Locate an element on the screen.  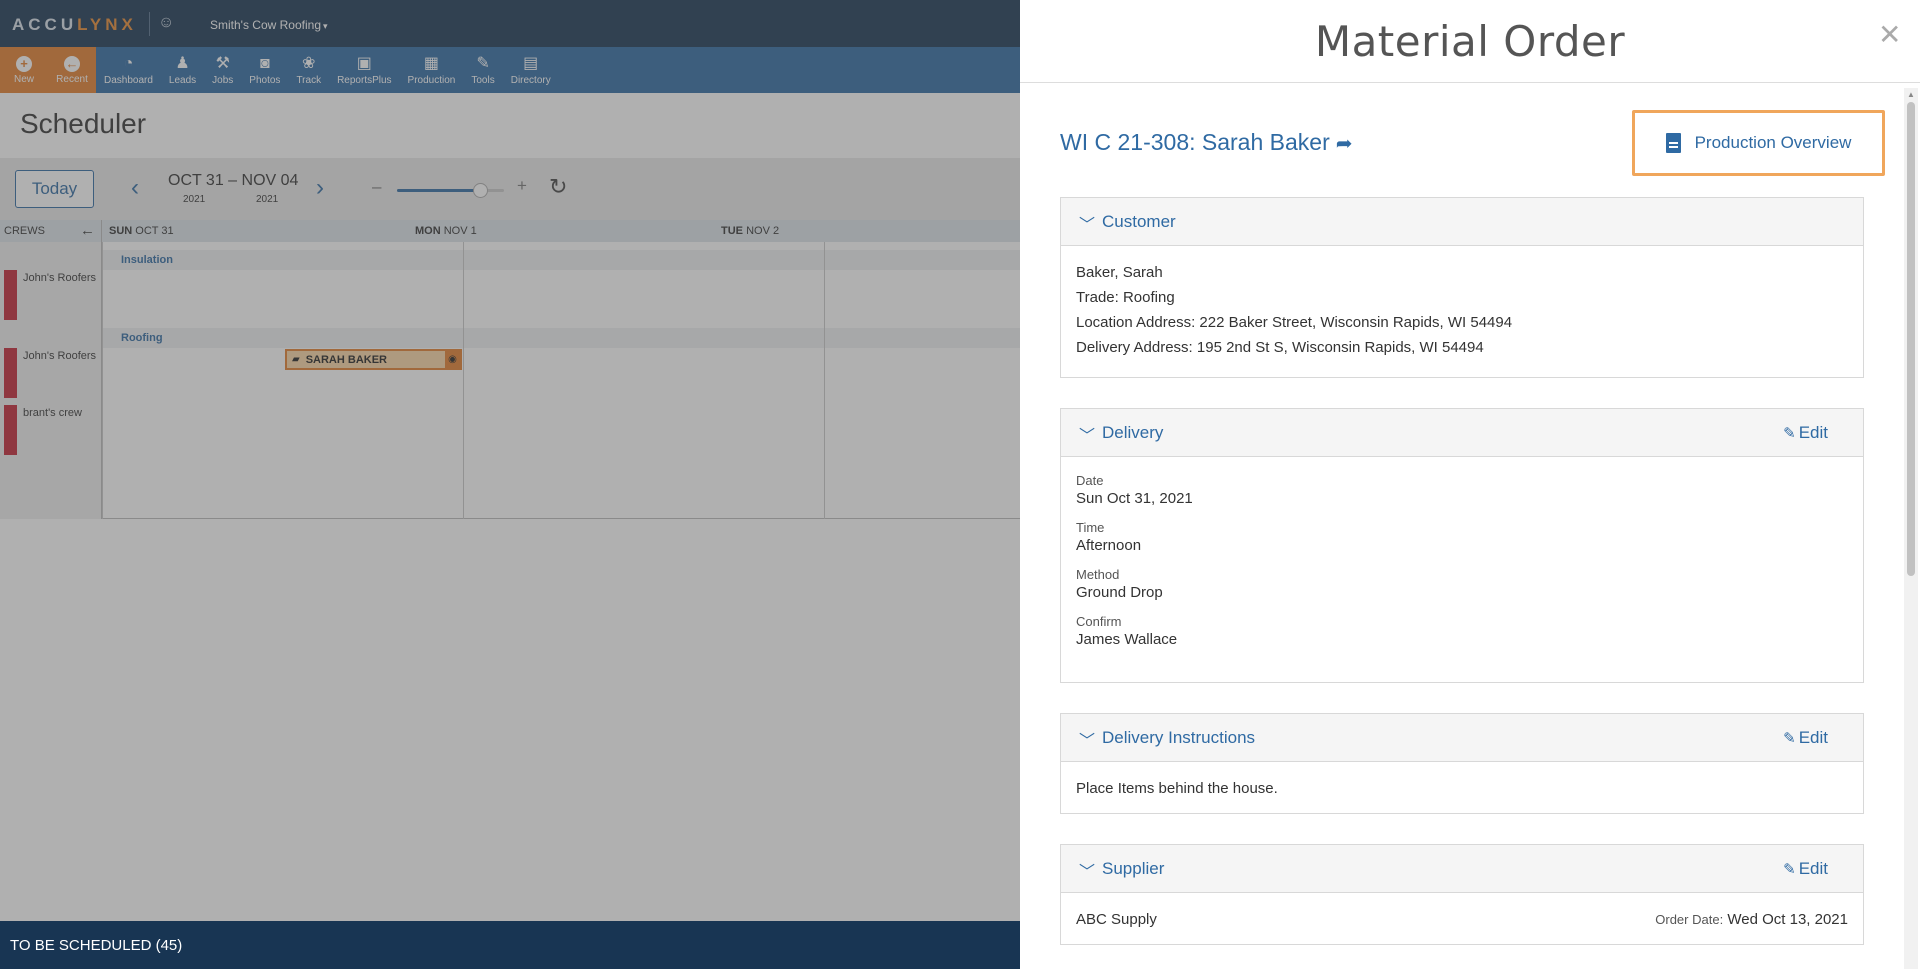
delivery-date: Sun Oct 31, 2021 is located at coordinates (1134, 498).